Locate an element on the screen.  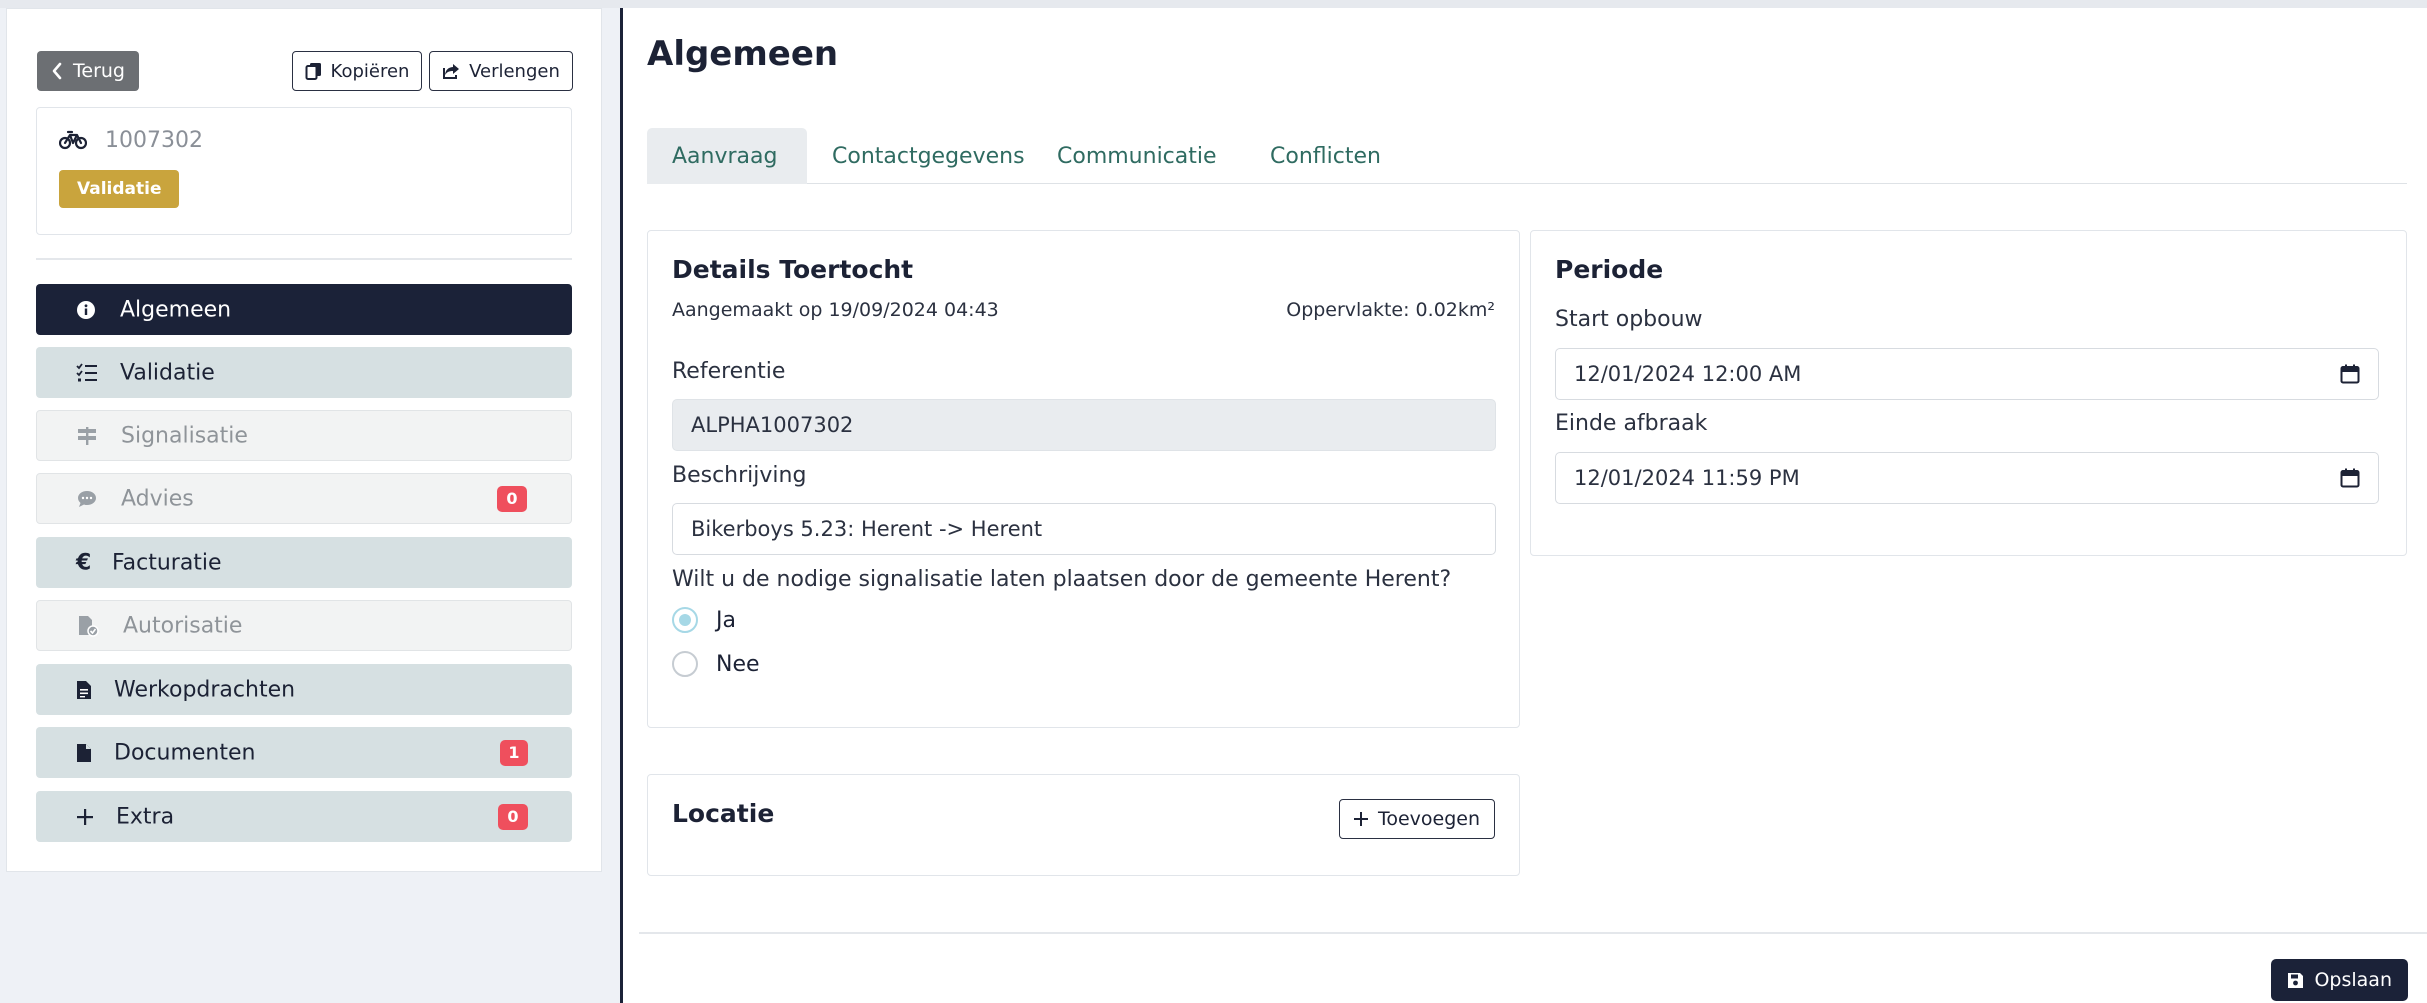
radio-option-nee: Nee is located at coordinates (716, 664).